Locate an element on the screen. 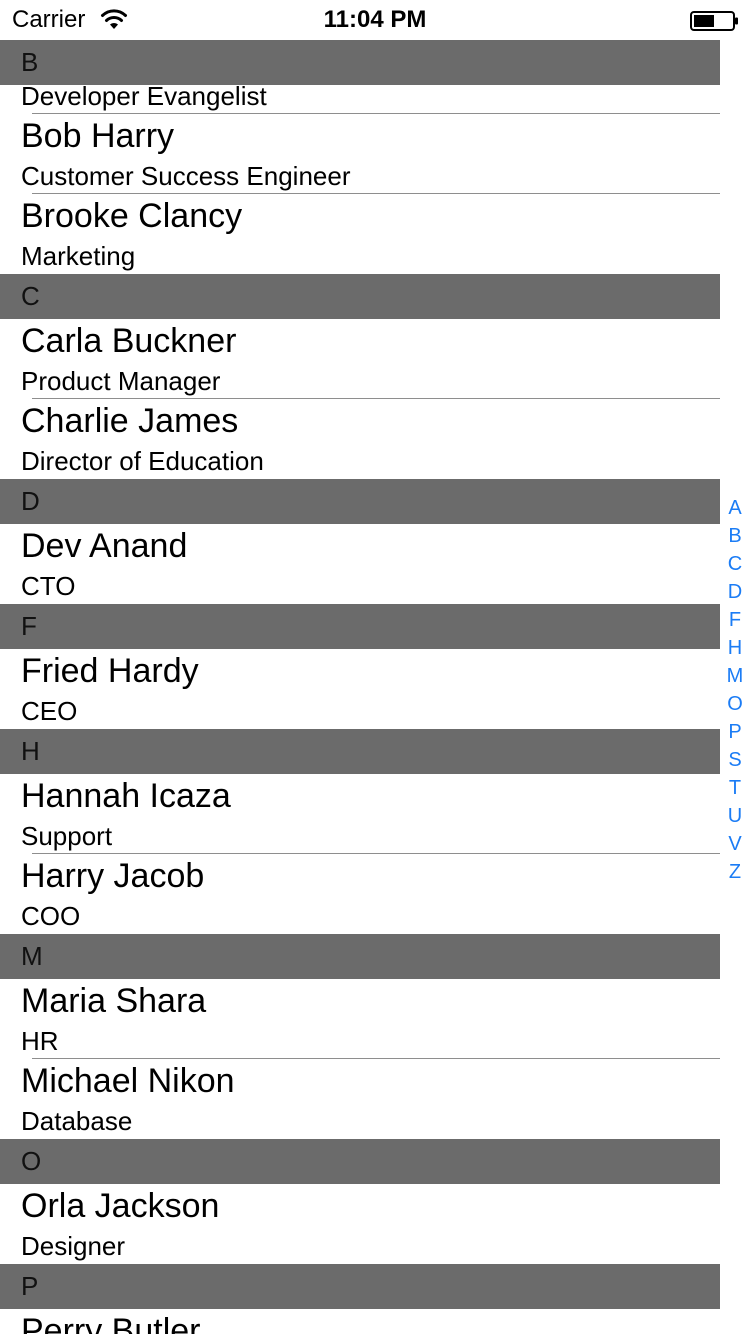  index-letter-m: M is located at coordinates (735, 676).